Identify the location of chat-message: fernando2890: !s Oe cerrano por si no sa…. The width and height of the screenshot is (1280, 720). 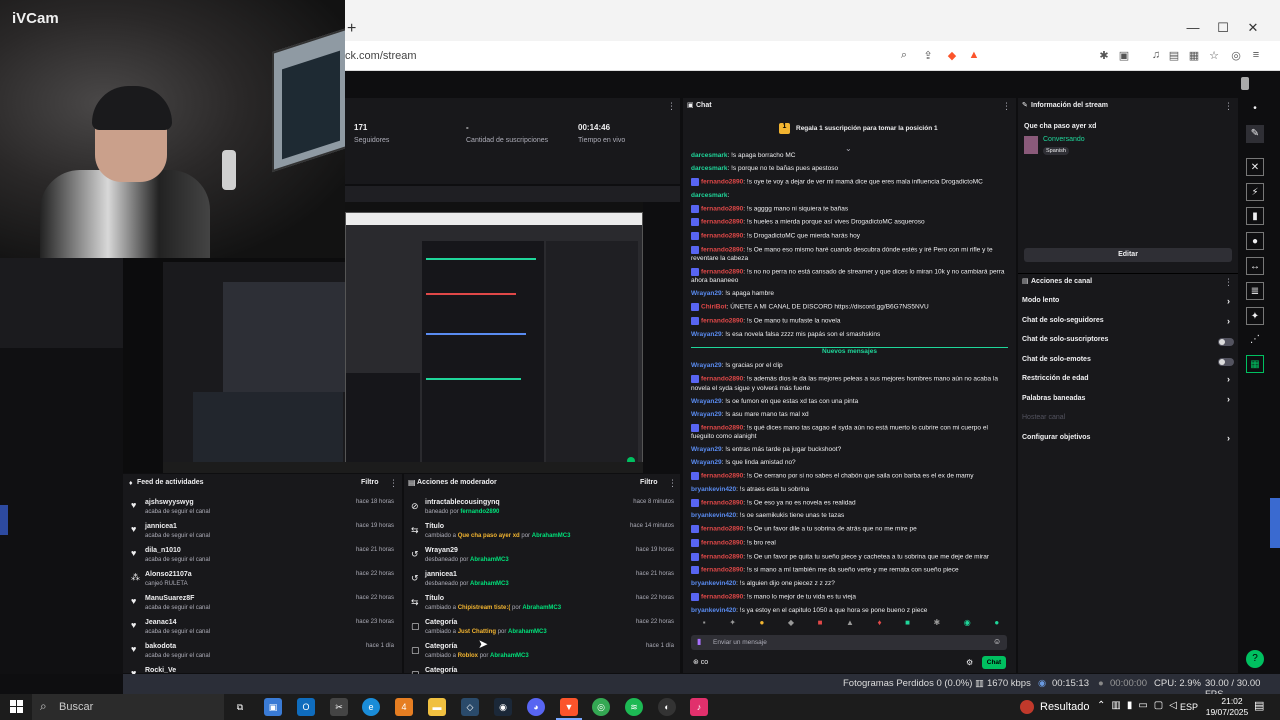
(849, 476).